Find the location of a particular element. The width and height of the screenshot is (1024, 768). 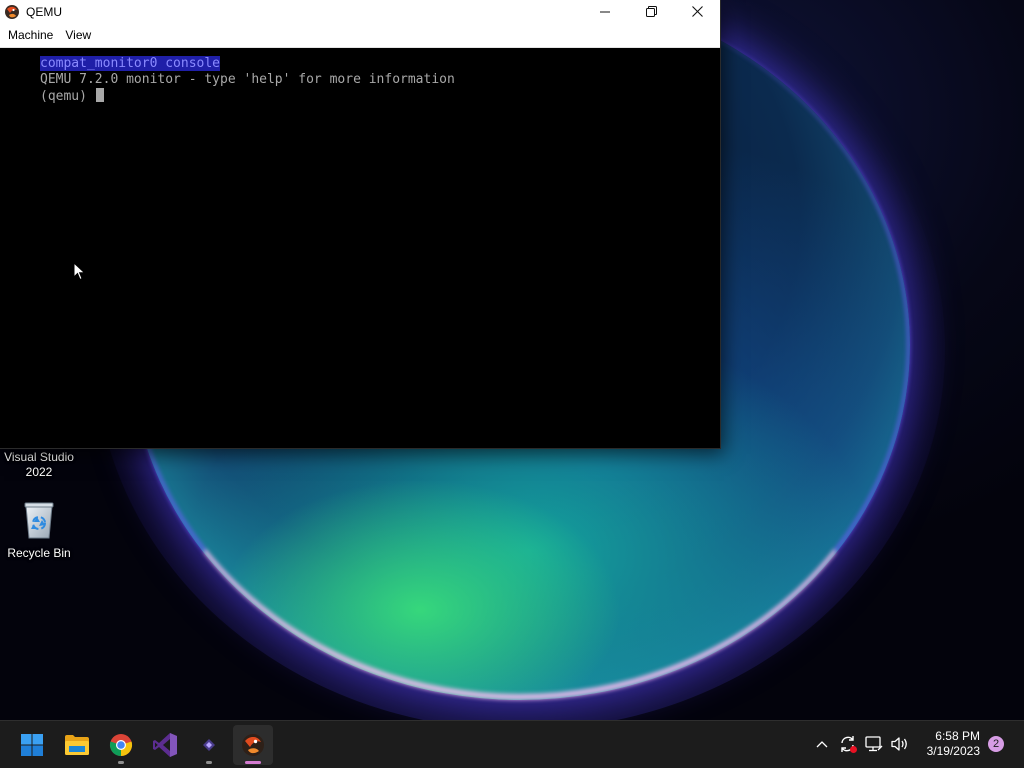

sync-alert-icon is located at coordinates (848, 744).